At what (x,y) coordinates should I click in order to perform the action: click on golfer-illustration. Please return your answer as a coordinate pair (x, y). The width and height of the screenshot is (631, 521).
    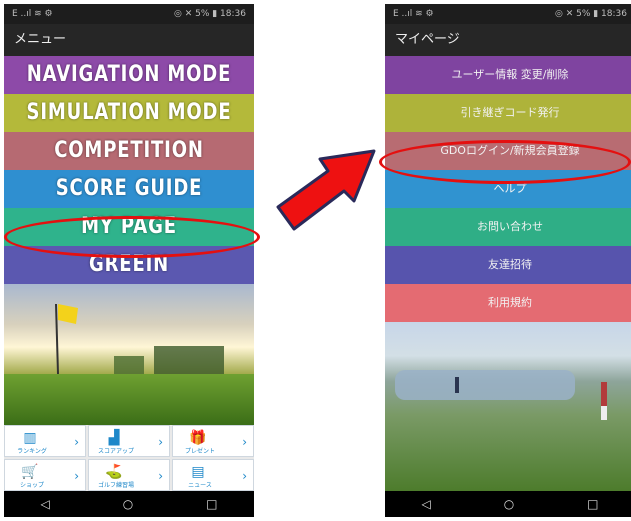
    Looking at the image, I should click on (531, 398).